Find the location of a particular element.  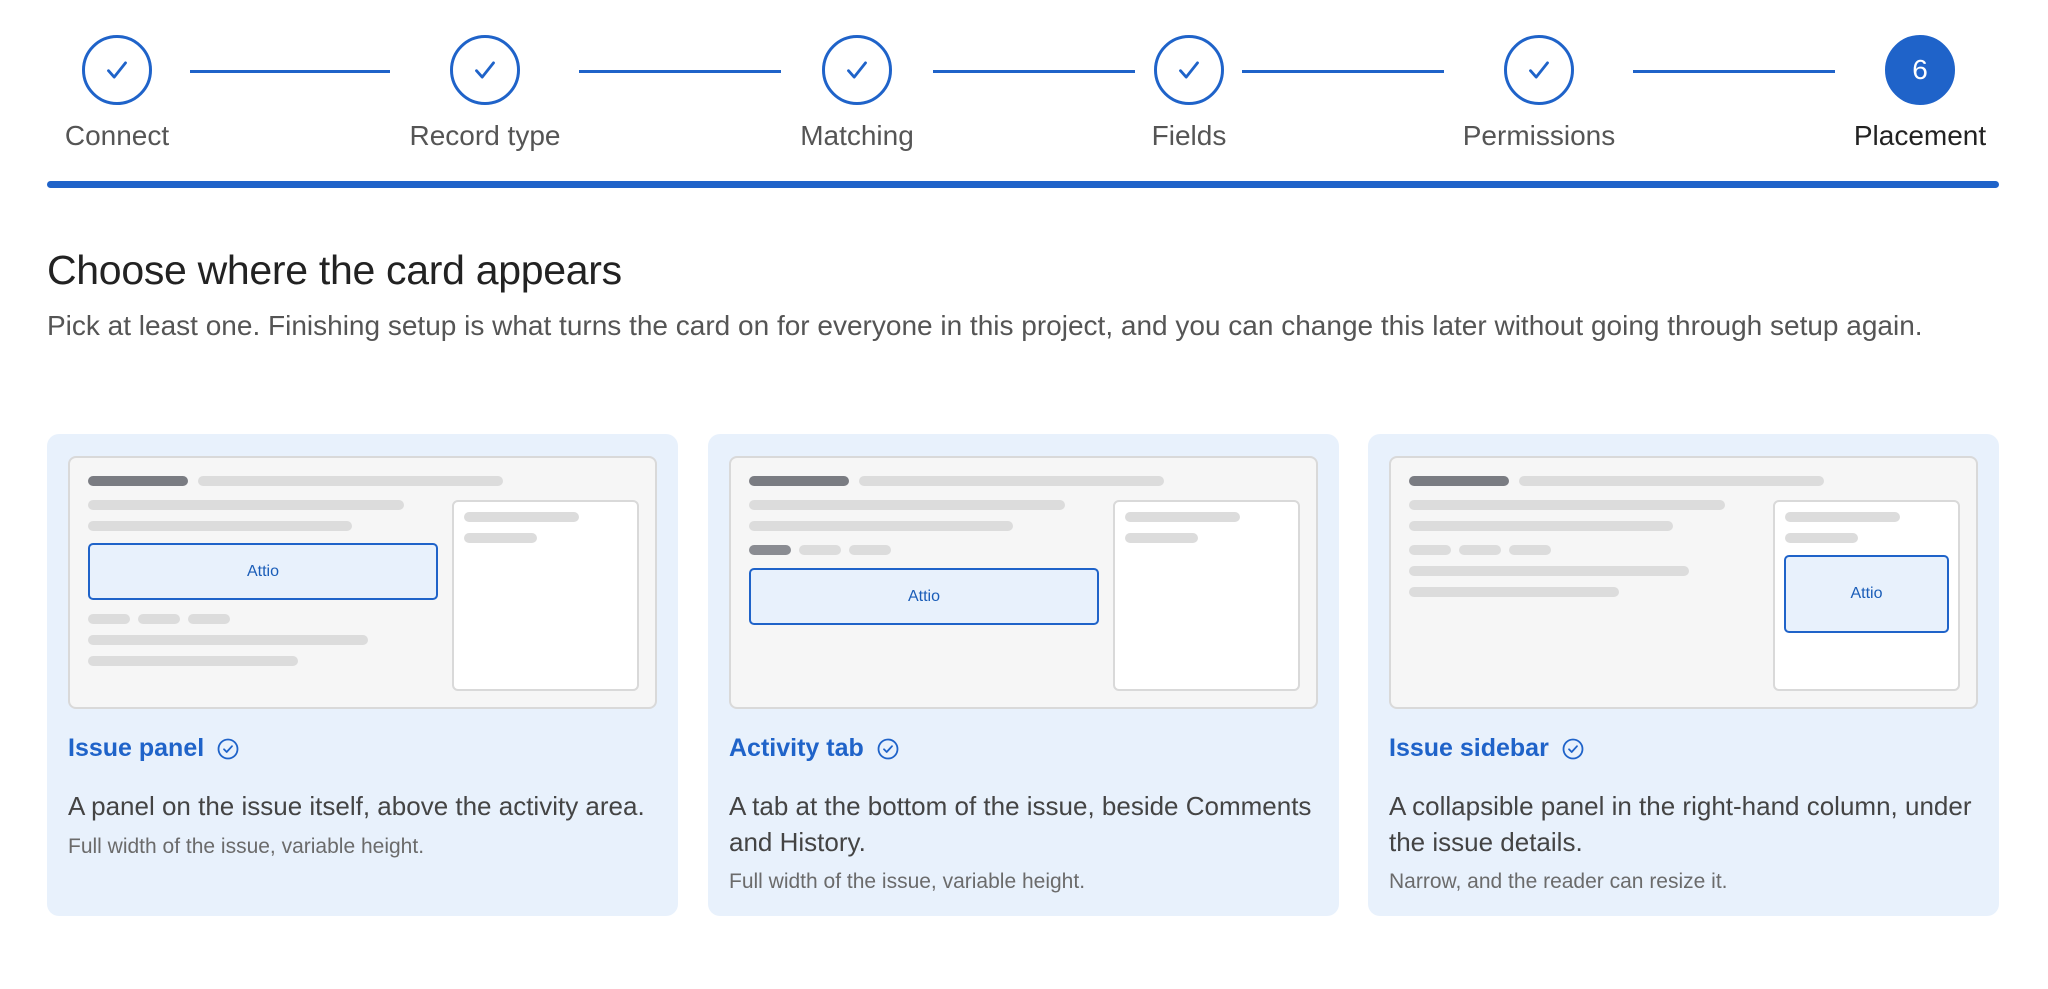

option-note: Narrow, and the reader can resize it. is located at coordinates (1558, 881).